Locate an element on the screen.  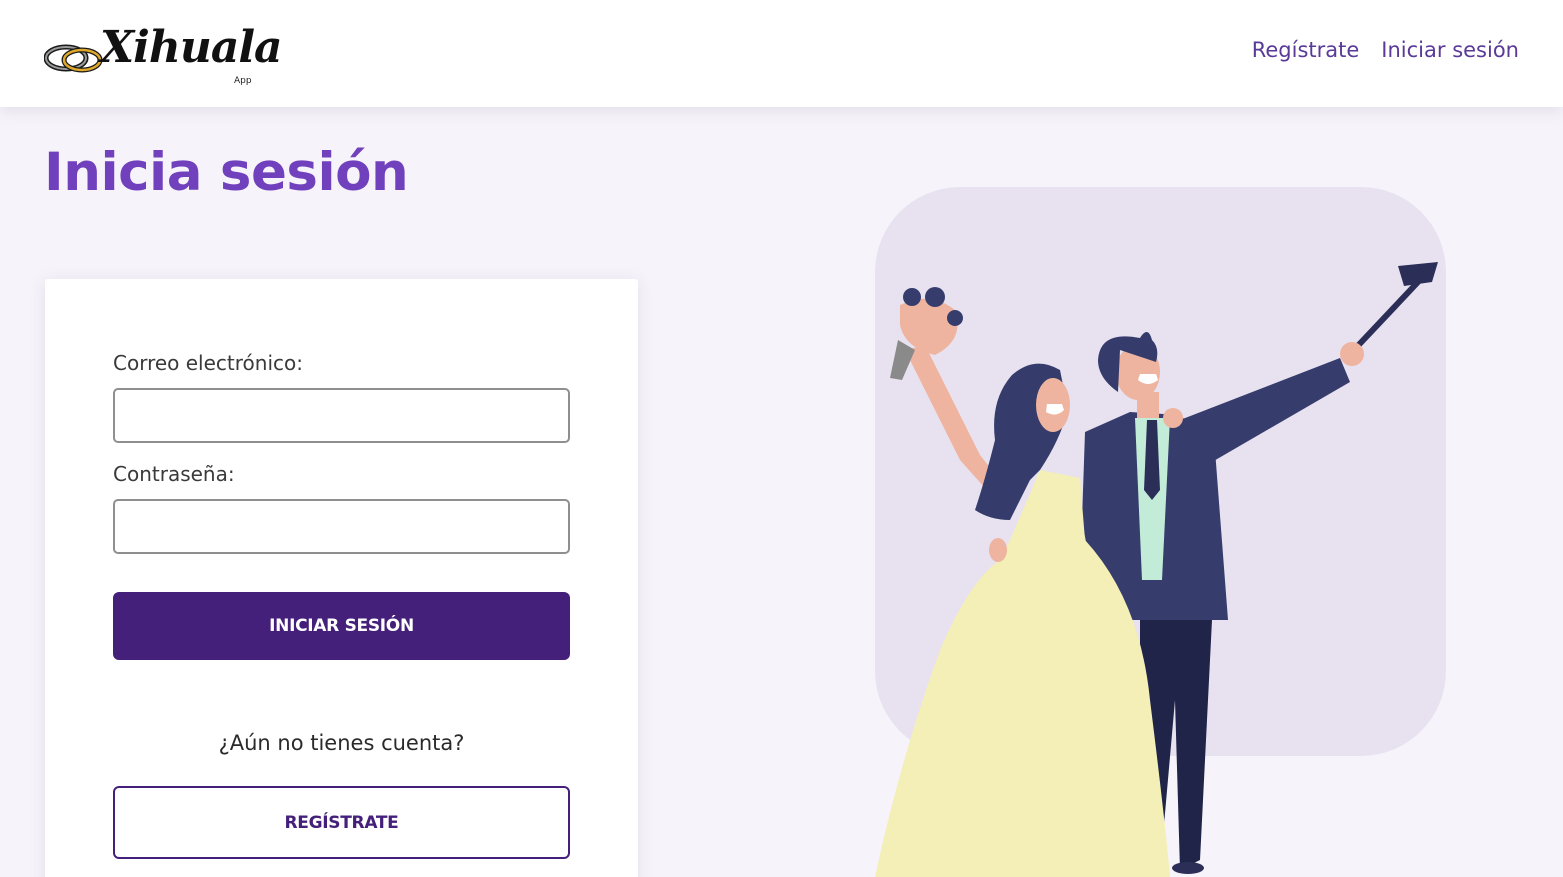
password-field is located at coordinates (341, 526).